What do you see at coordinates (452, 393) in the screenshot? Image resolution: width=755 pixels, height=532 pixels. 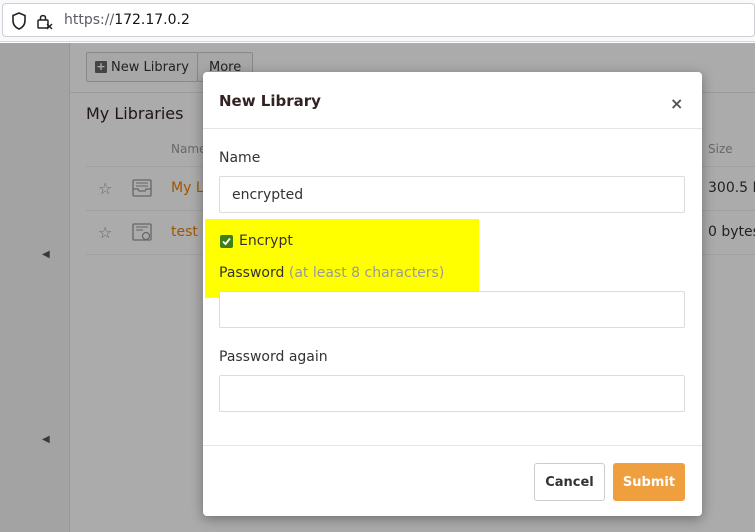 I see `password-again-input` at bounding box center [452, 393].